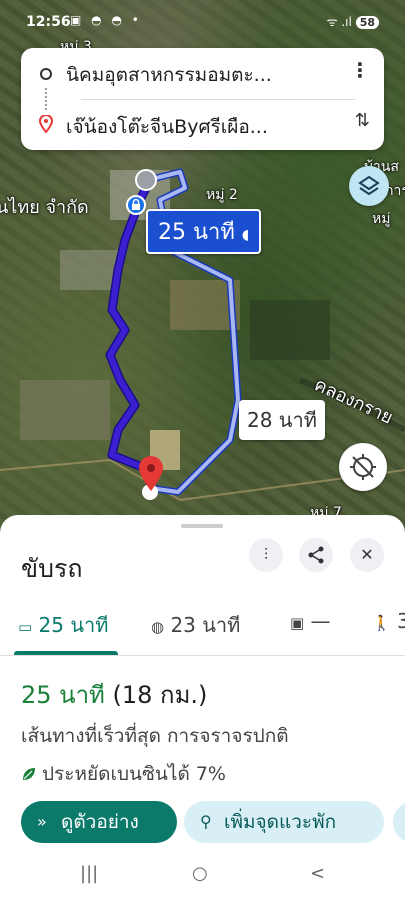 The width and height of the screenshot is (405, 900). I want to click on tab-transit-label: —, so click(320, 621).